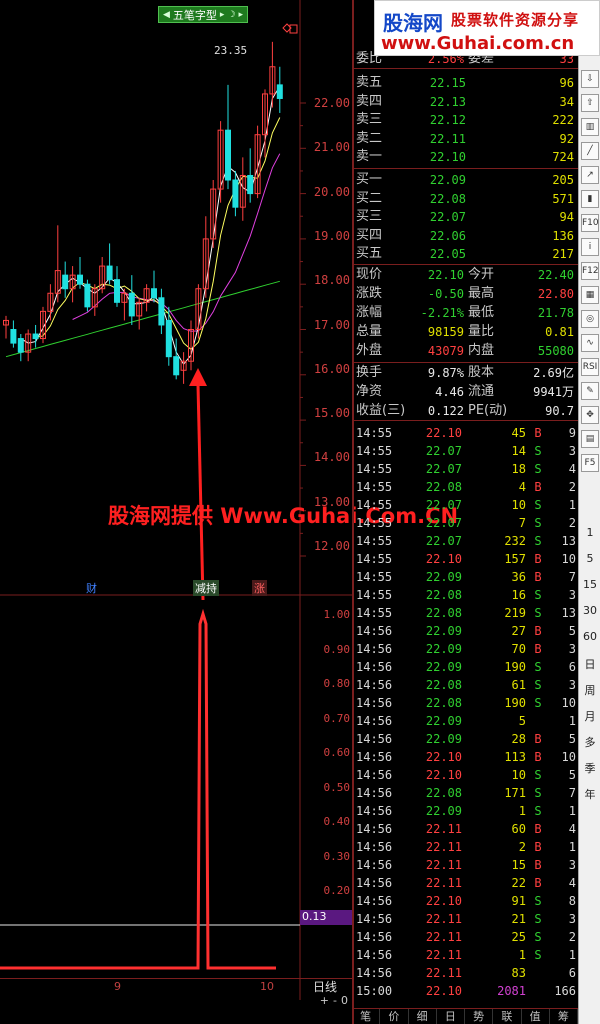  Describe the element at coordinates (65, 282) in the screenshot. I see `candle-body` at that location.